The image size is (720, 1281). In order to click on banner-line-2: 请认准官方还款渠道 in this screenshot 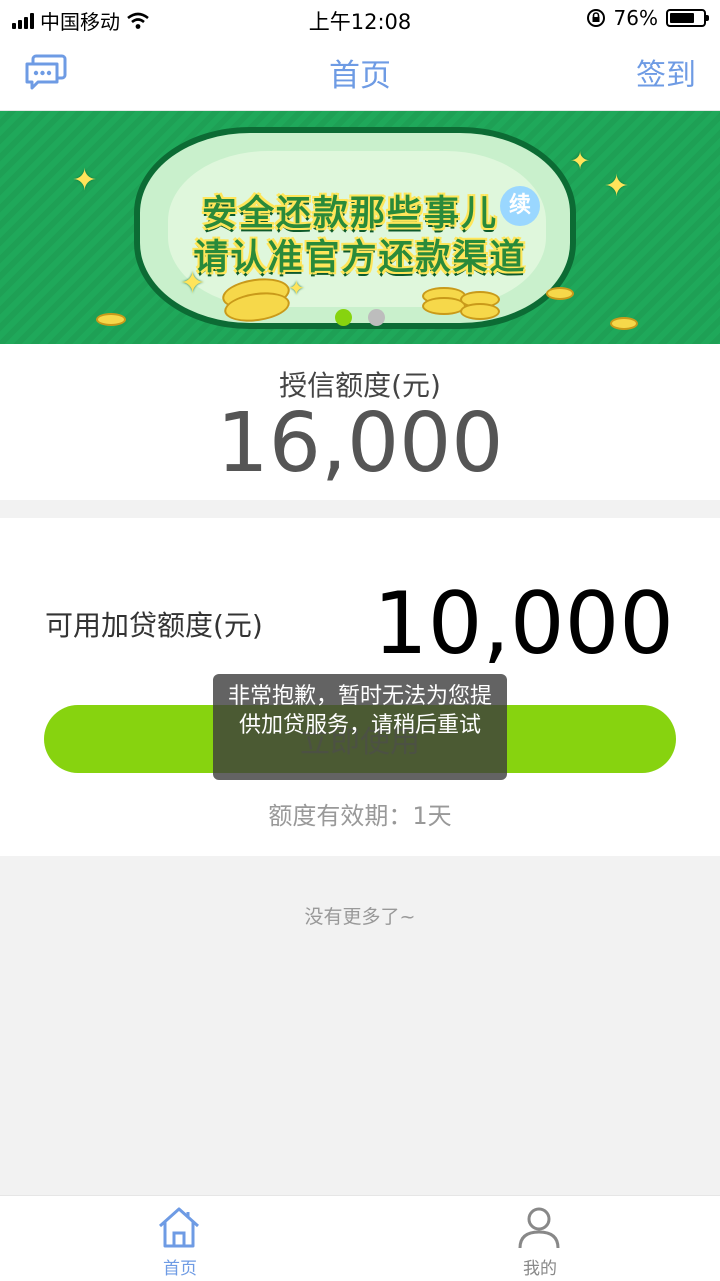, I will do `click(360, 258)`.